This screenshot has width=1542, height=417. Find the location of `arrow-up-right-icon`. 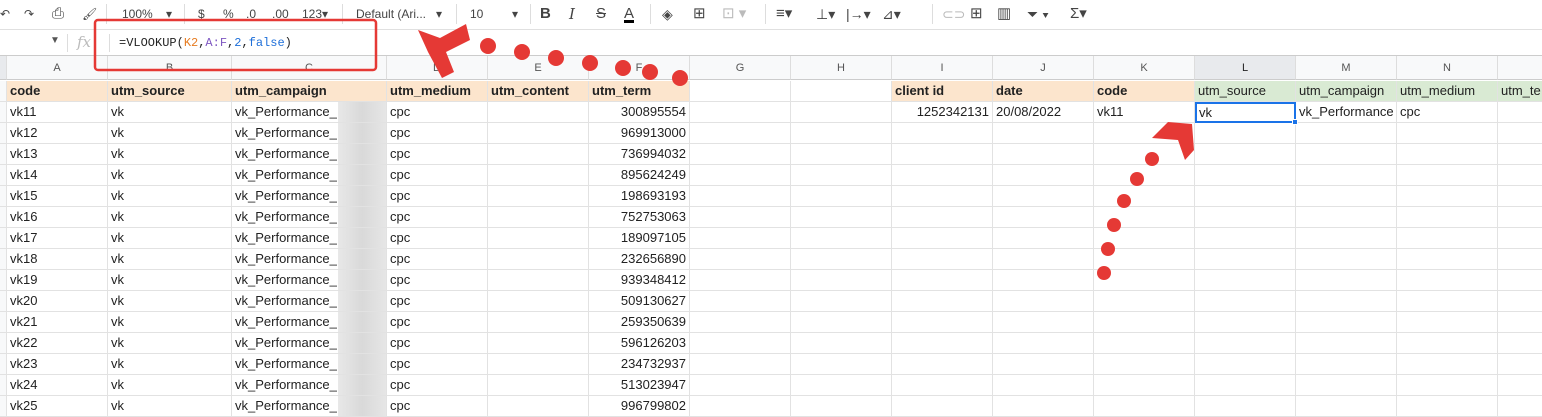

arrow-up-right-icon is located at coordinates (1173, 141).